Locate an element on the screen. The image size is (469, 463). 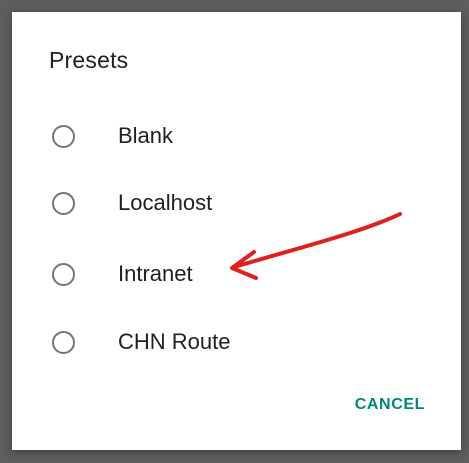
dialog-title: Presets is located at coordinates (89, 60).